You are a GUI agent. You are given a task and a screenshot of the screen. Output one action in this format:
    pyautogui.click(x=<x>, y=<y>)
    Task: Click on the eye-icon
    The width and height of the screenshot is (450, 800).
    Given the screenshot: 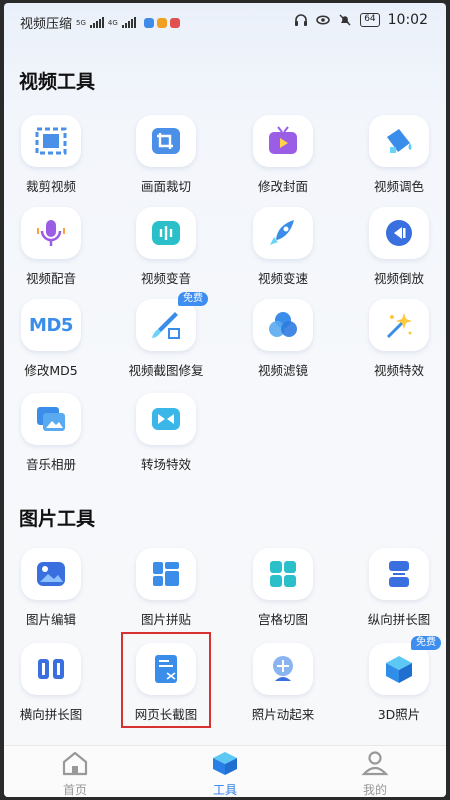 What is the action you would take?
    pyautogui.click(x=323, y=20)
    